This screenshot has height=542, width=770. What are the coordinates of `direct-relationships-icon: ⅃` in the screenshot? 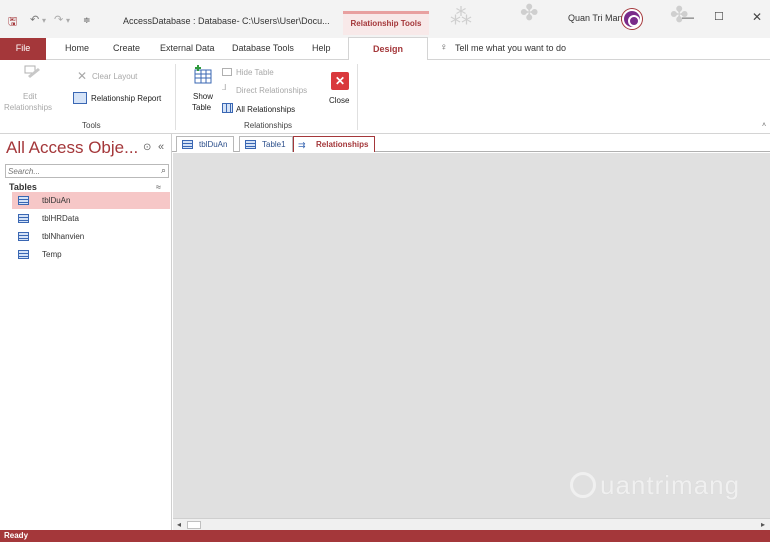 It's located at (224, 87).